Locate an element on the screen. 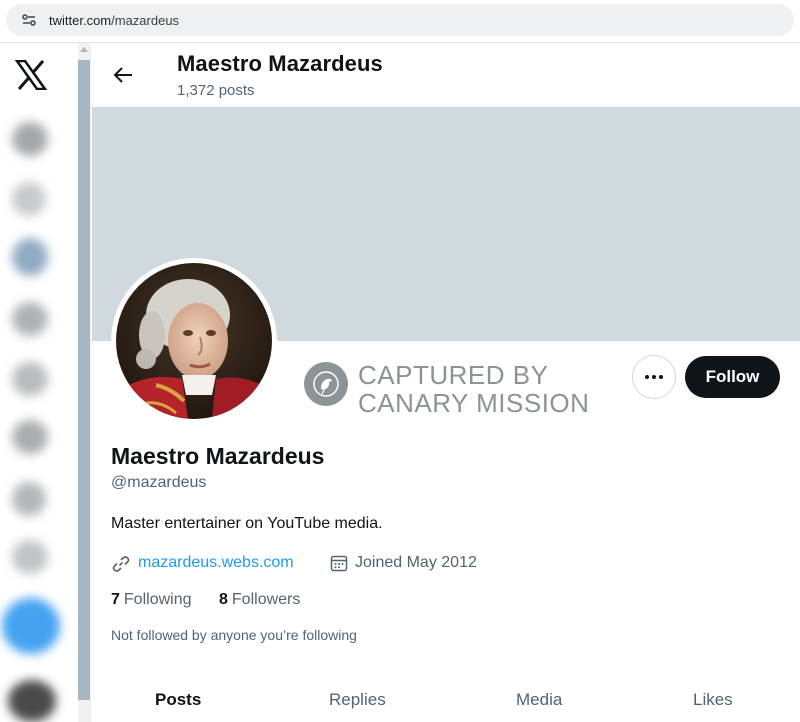 The width and height of the screenshot is (800, 722). header-posts-count: 1,372 posts is located at coordinates (216, 90).